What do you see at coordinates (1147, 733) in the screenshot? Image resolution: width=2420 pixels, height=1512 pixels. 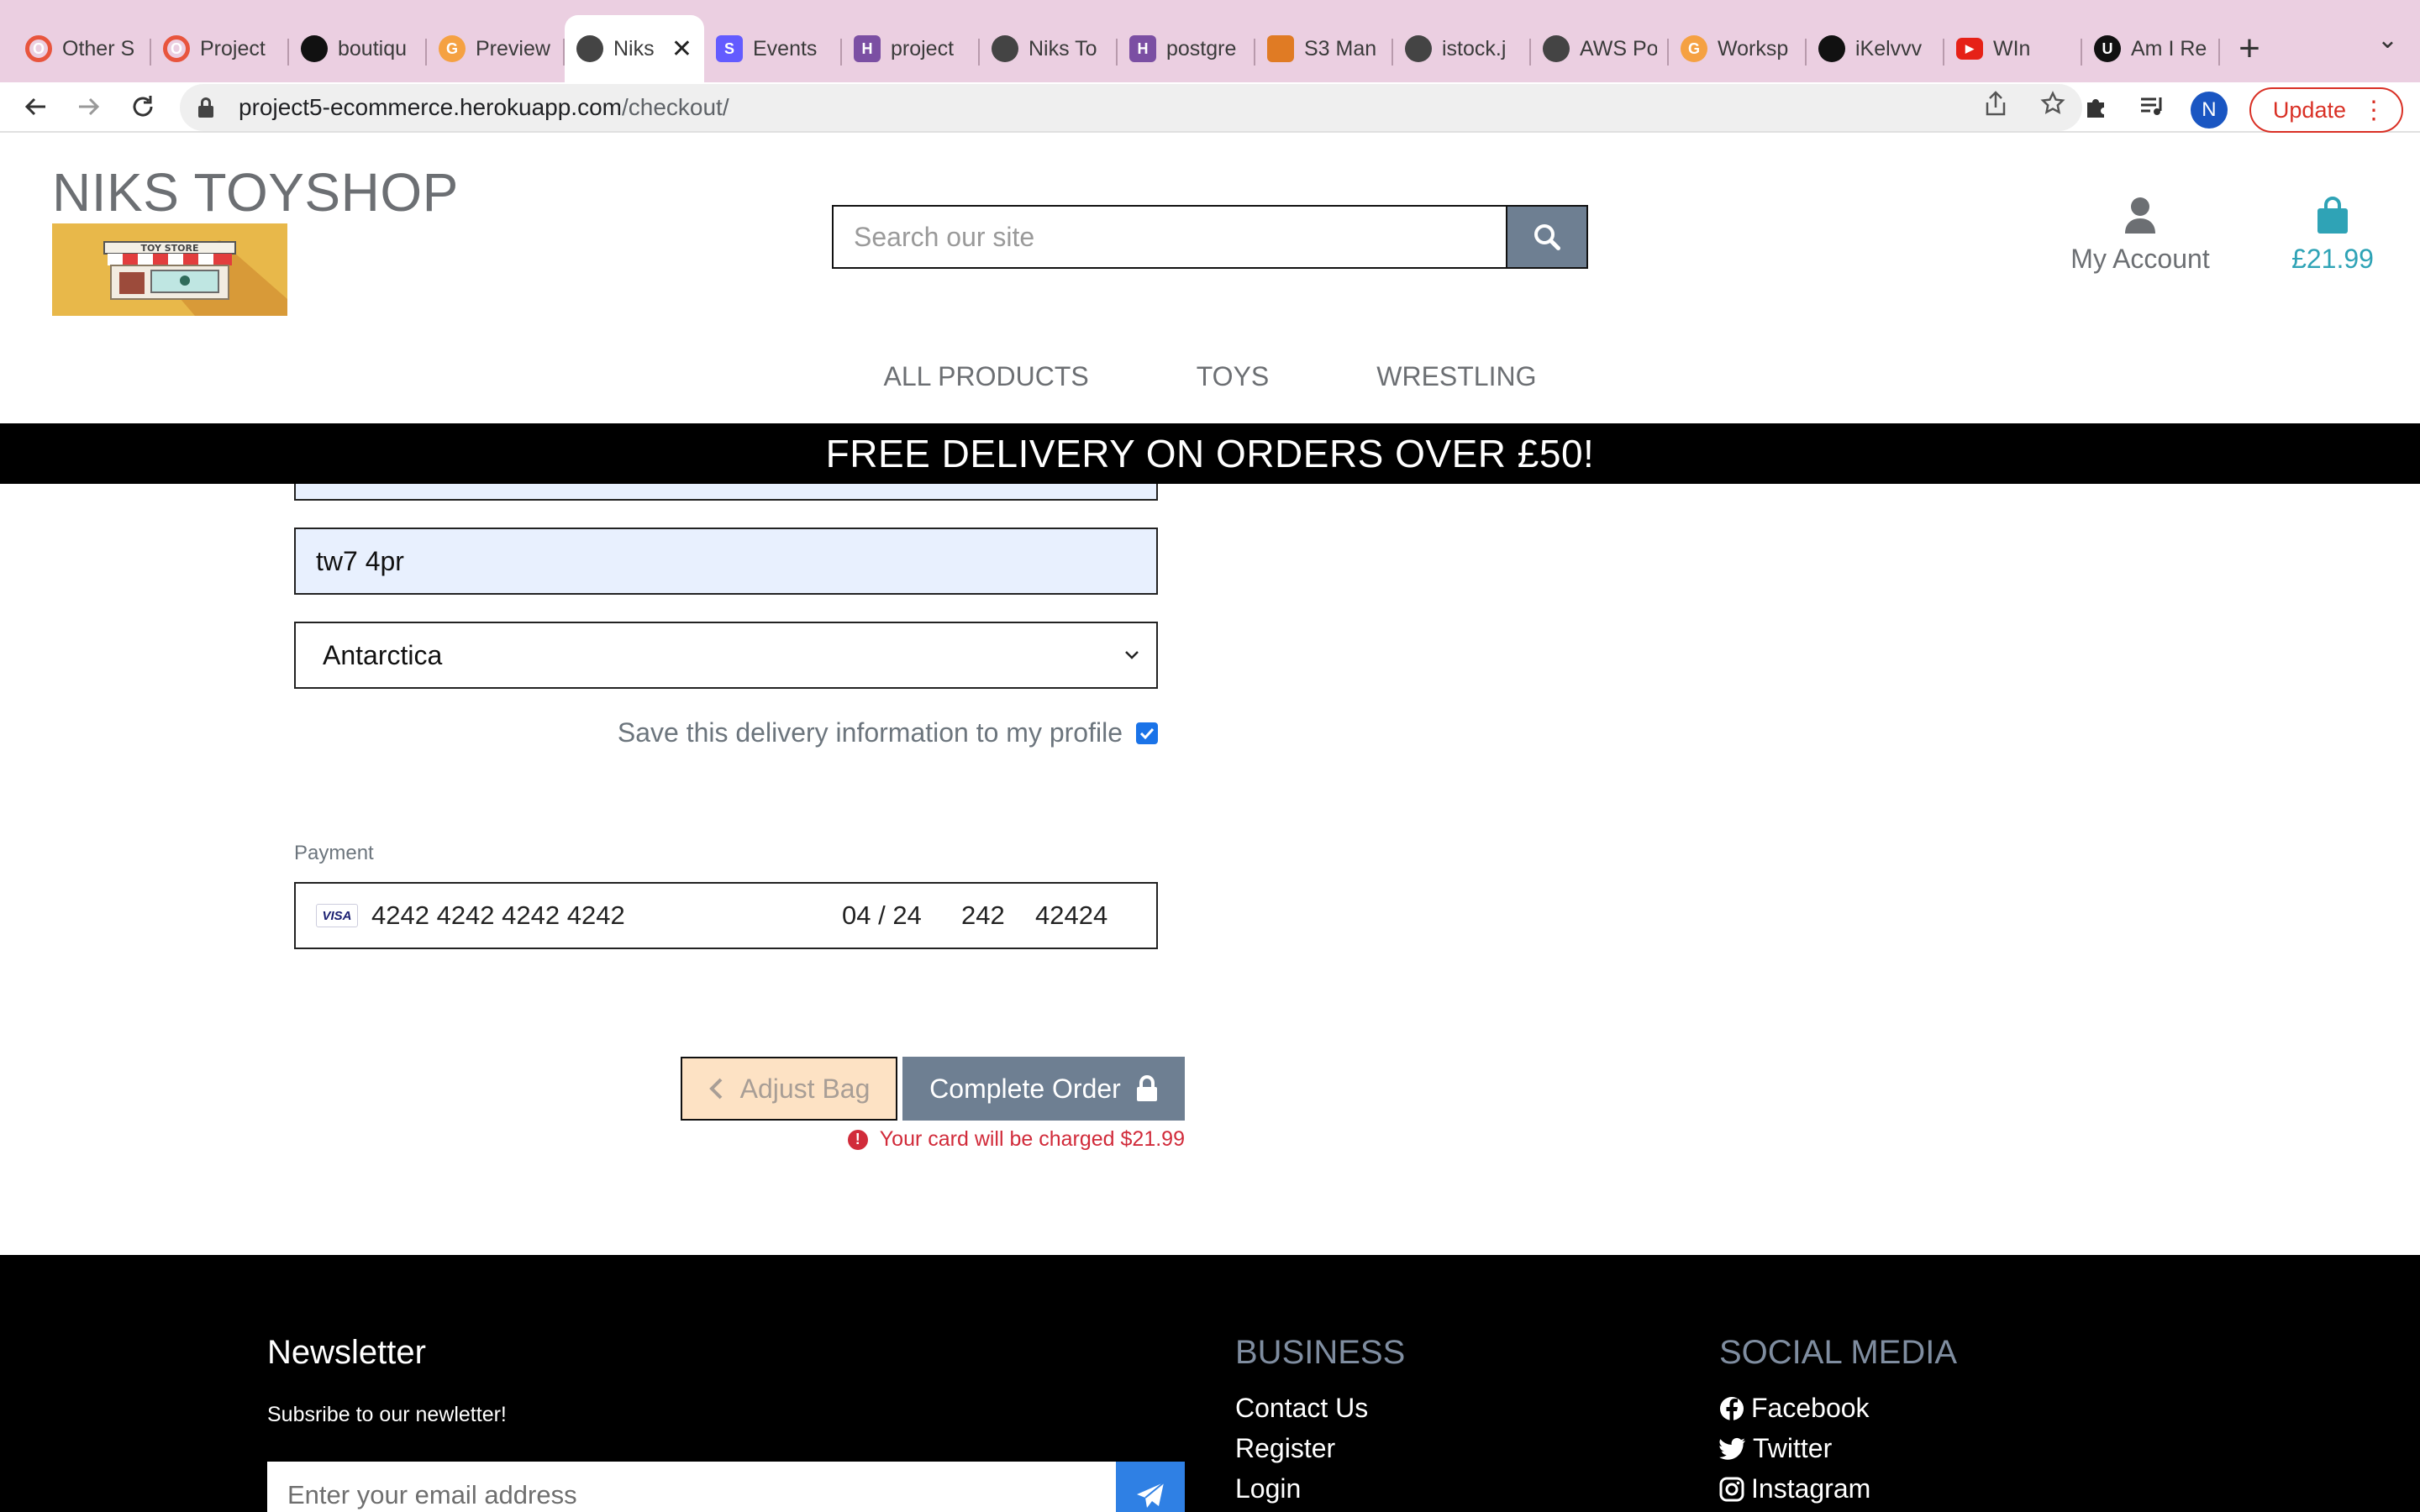 I see `save-info-checkbox` at bounding box center [1147, 733].